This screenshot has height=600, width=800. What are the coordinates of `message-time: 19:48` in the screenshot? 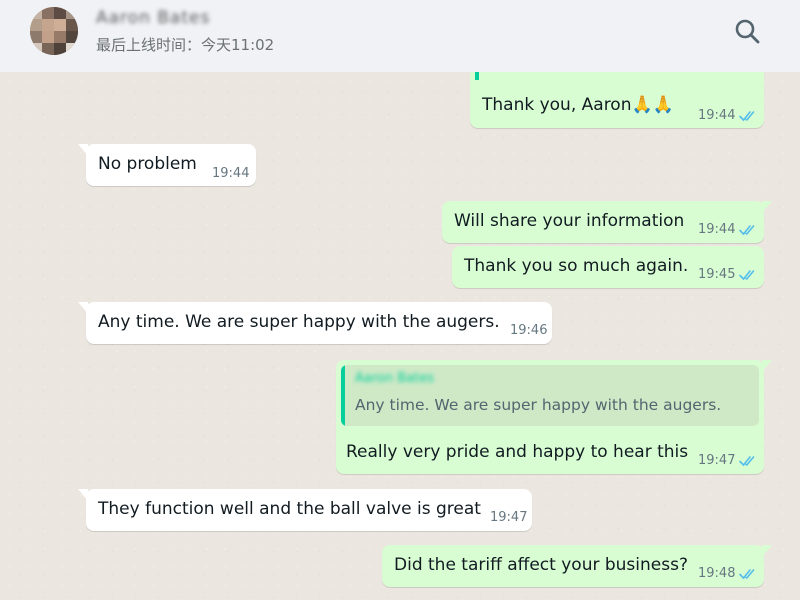 It's located at (717, 573).